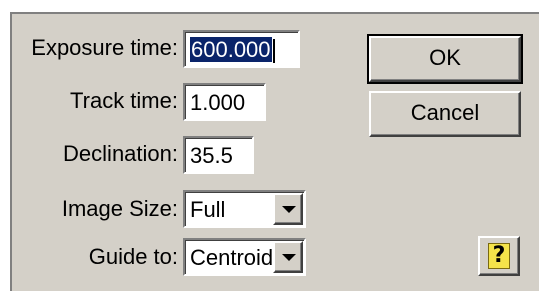 The width and height of the screenshot is (539, 291). What do you see at coordinates (445, 114) in the screenshot?
I see `cancel-button: Cancel` at bounding box center [445, 114].